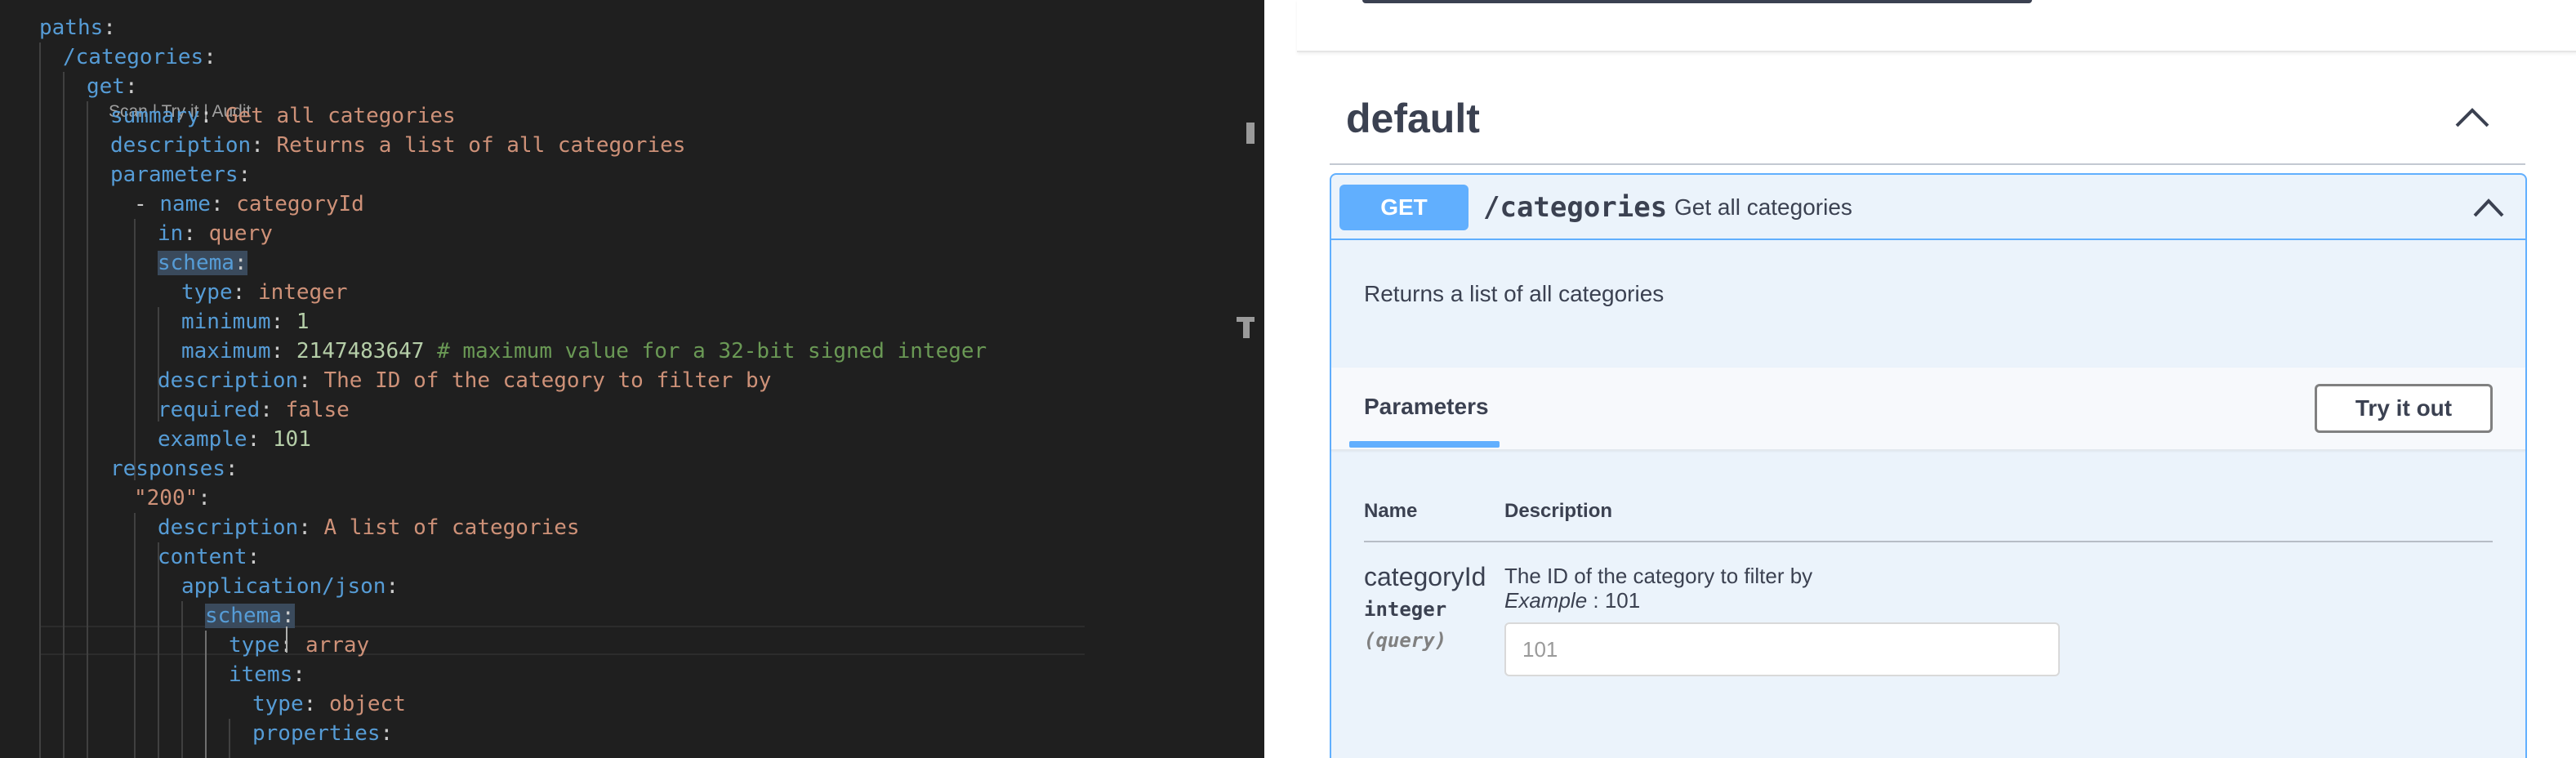 This screenshot has width=2576, height=758. I want to click on code-line: type: object, so click(329, 704).